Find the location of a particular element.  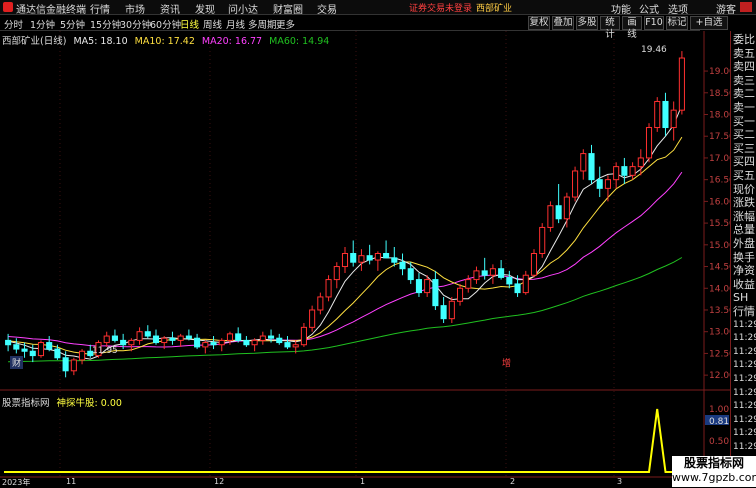

tab-period-8: 周线 is located at coordinates (212, 24).